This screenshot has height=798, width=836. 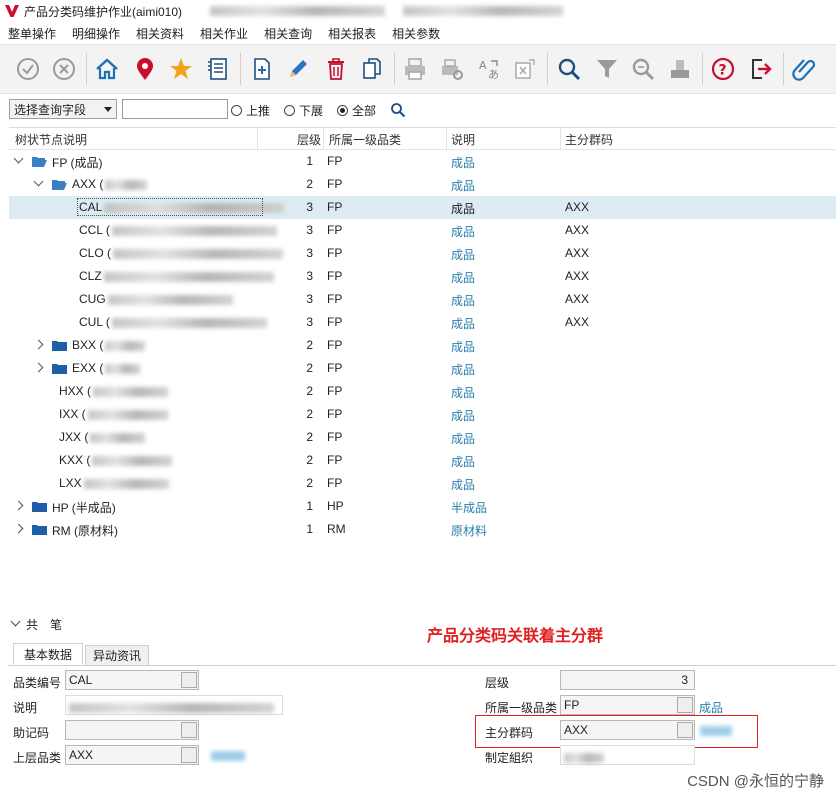 What do you see at coordinates (607, 69) in the screenshot?
I see `filter-icon` at bounding box center [607, 69].